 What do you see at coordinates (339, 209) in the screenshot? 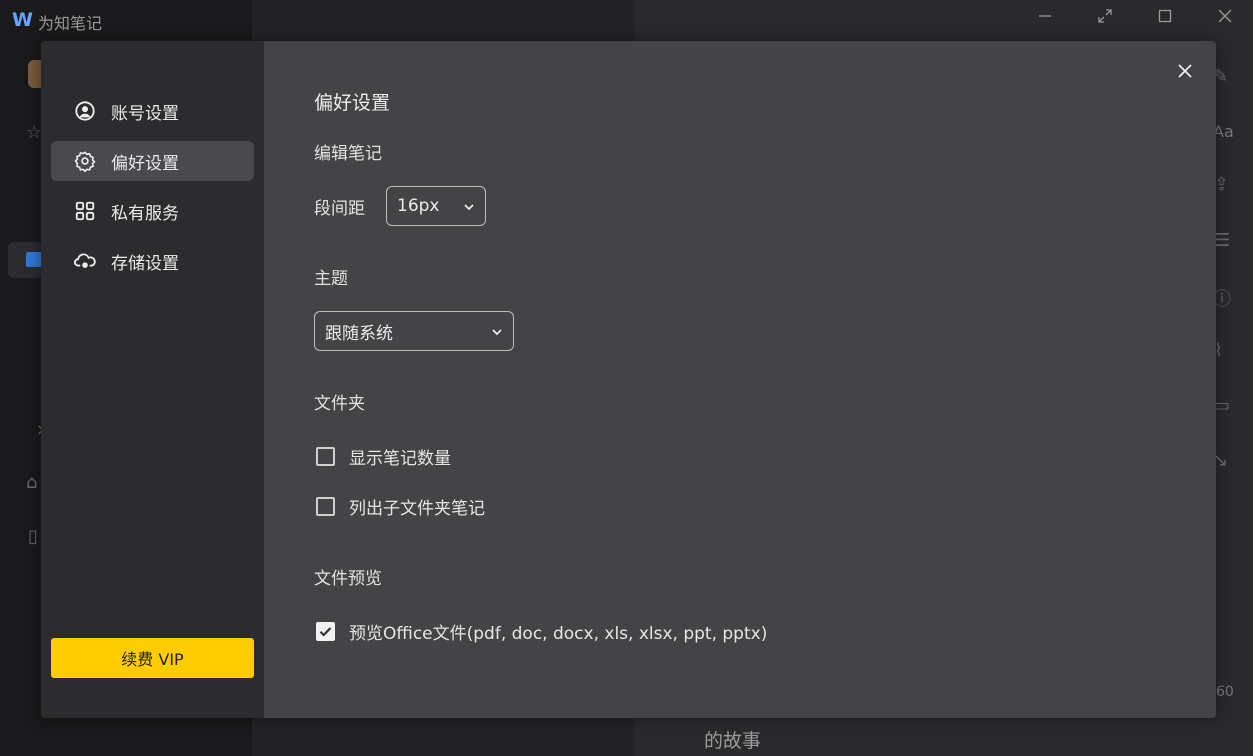
I see `paragraph-spacing-label: 段间距` at bounding box center [339, 209].